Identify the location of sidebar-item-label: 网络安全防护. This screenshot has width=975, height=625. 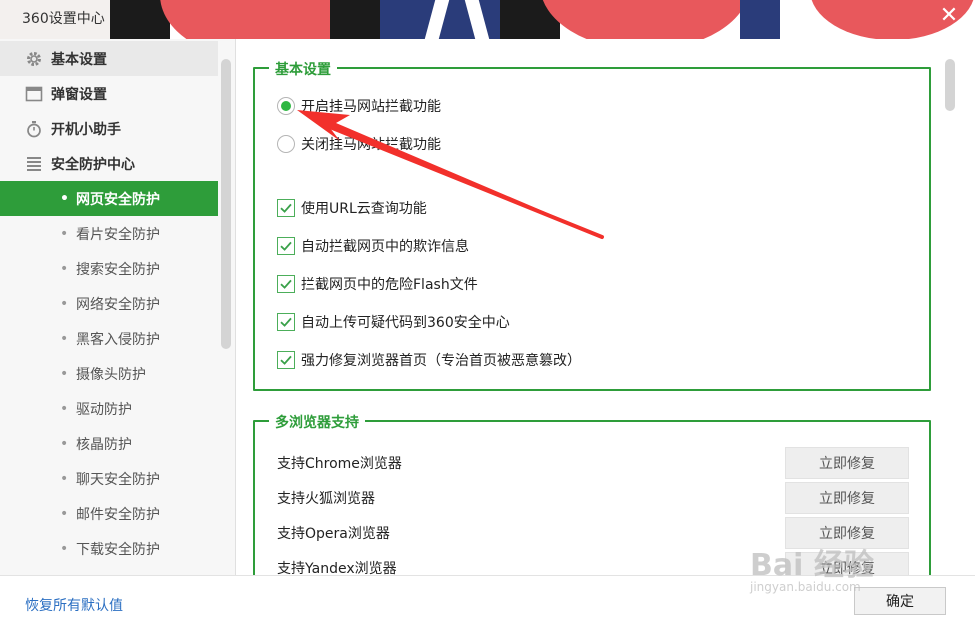
(118, 304).